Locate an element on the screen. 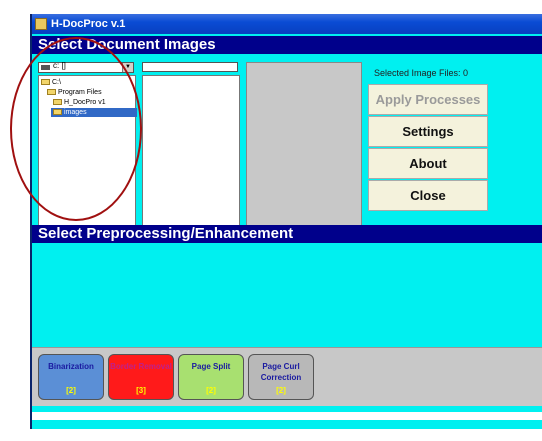 The width and height of the screenshot is (542, 441). tool-label: Page Curl Correction is located at coordinates (281, 372).